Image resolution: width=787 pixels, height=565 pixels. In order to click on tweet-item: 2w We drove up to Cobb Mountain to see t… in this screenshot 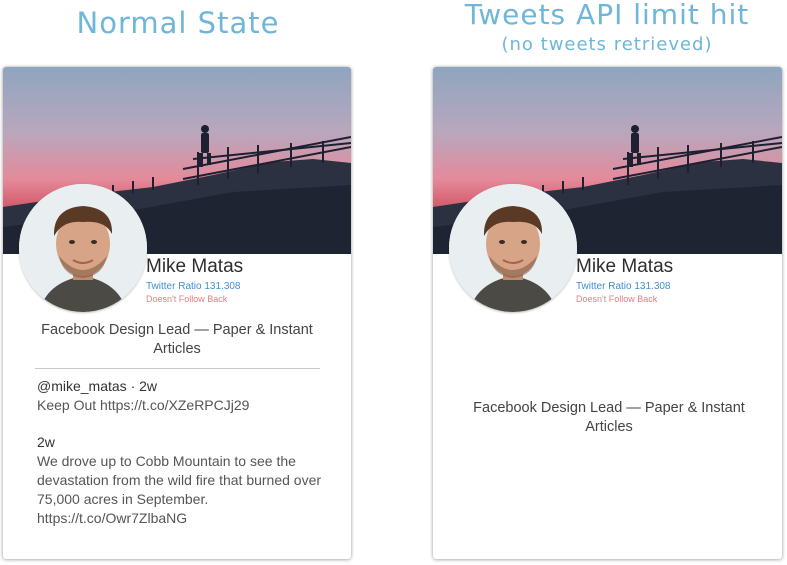, I will do `click(182, 480)`.